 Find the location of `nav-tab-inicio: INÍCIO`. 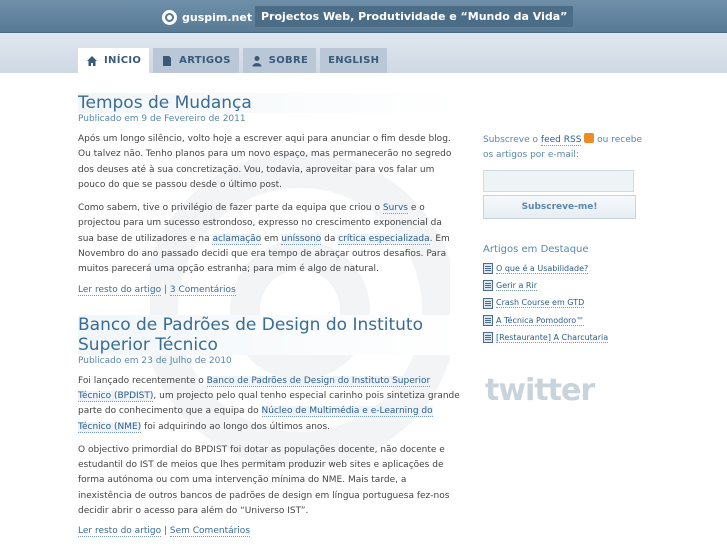

nav-tab-inicio: INÍCIO is located at coordinates (114, 60).